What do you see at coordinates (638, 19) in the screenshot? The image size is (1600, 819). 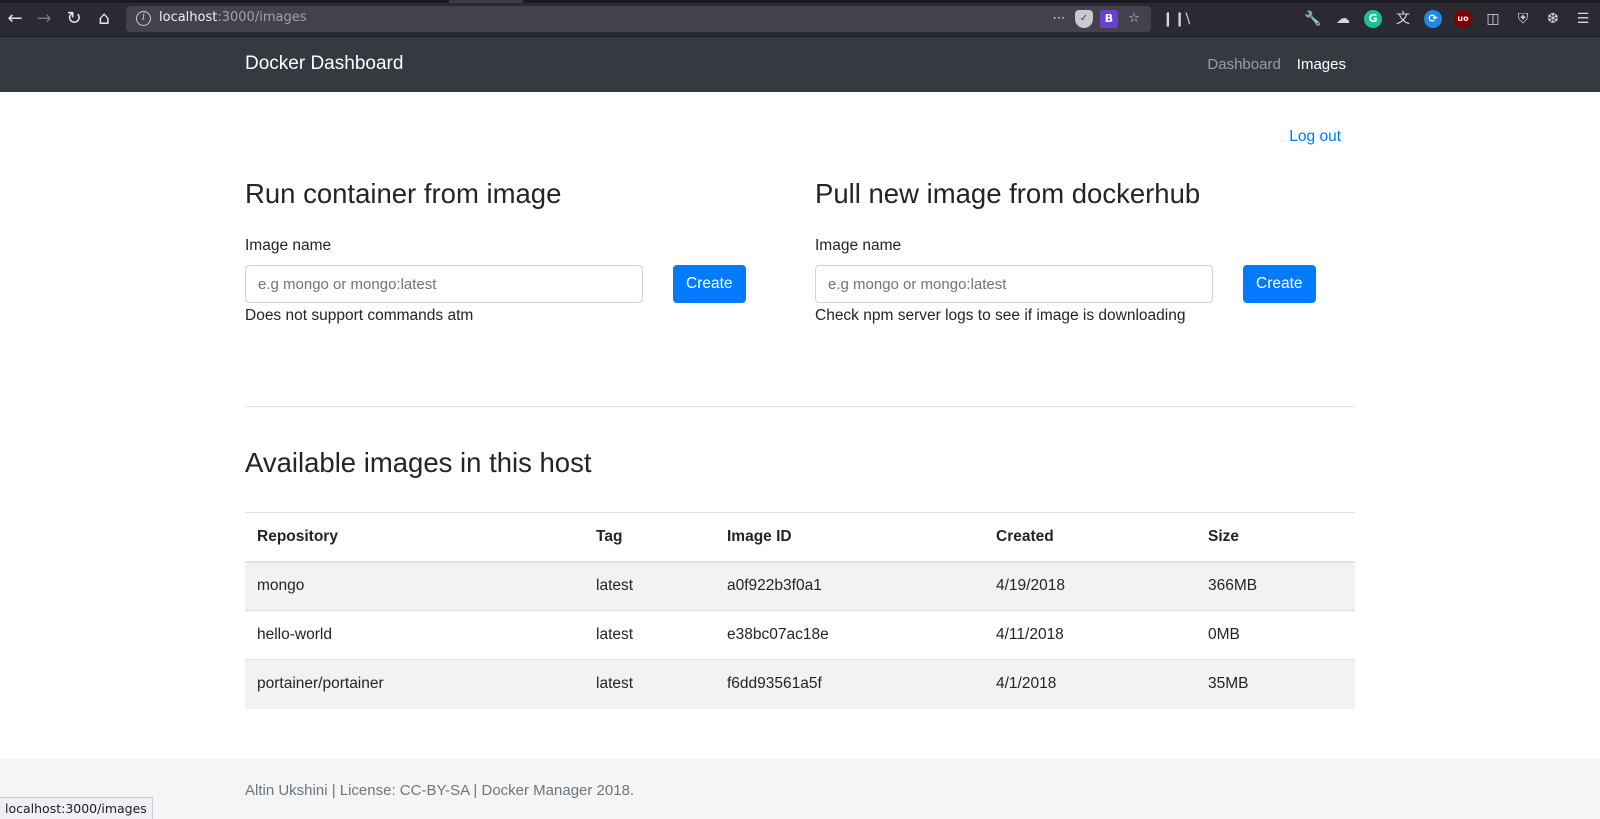 I see `url-bar: i localhost:3000/images ⋯ ✓ B ☆` at bounding box center [638, 19].